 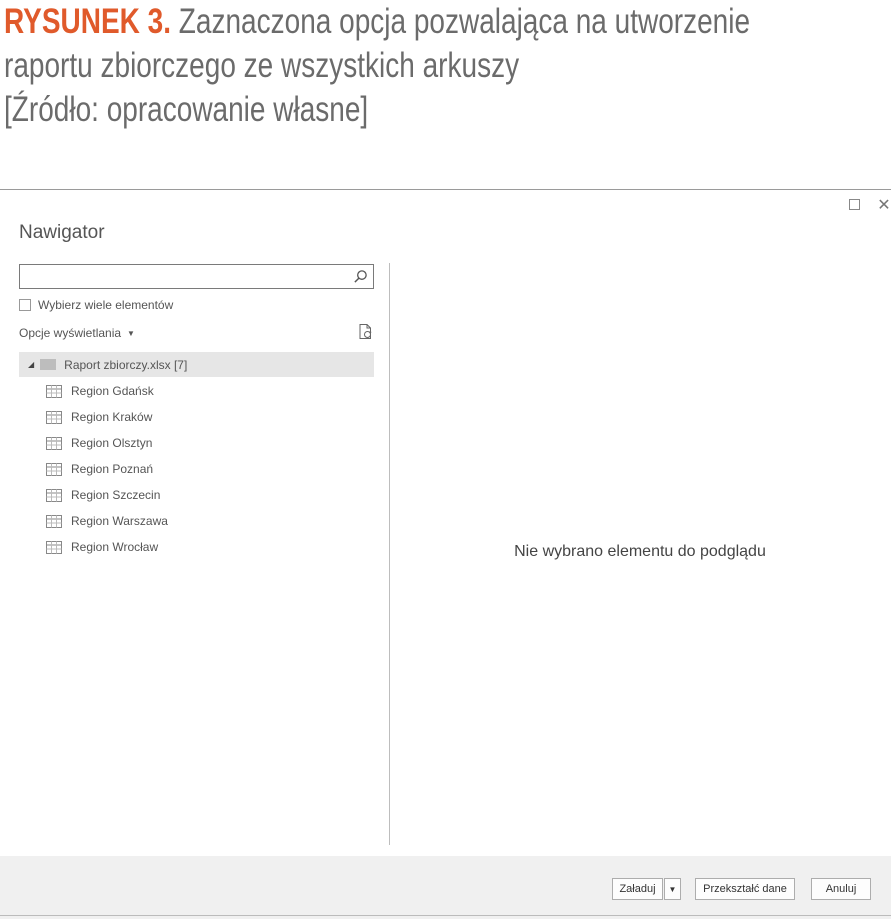 I want to click on sheet-item-wroclaw: Region Wrocław, so click(x=107, y=547).